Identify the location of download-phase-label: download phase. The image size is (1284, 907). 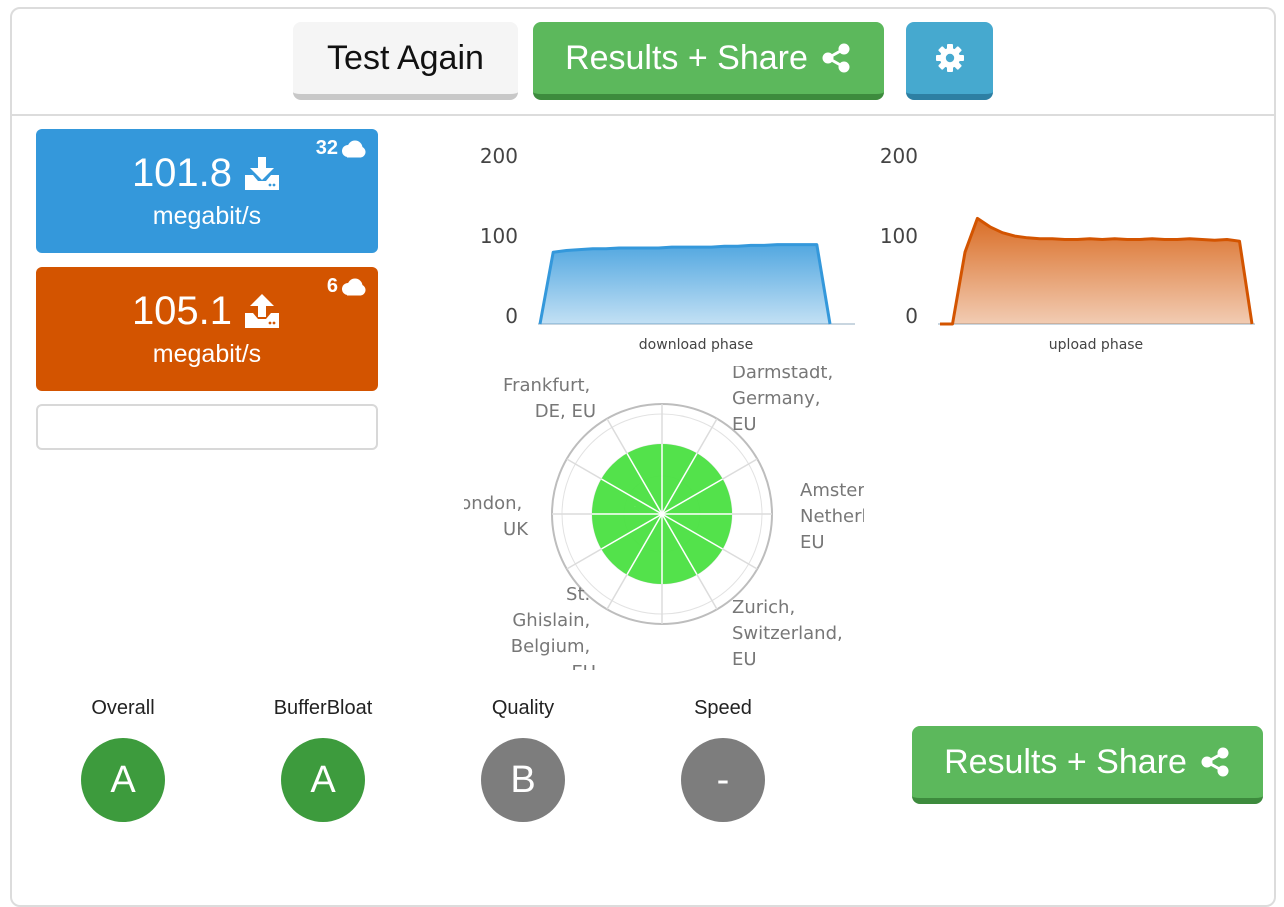
(696, 345).